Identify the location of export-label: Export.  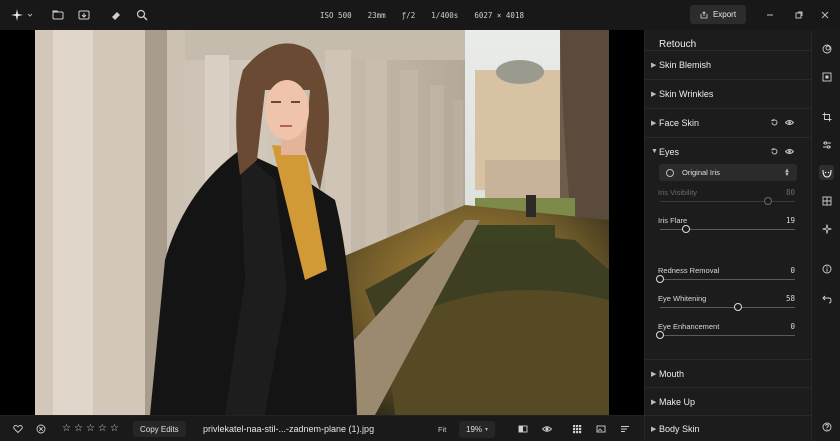
(724, 14).